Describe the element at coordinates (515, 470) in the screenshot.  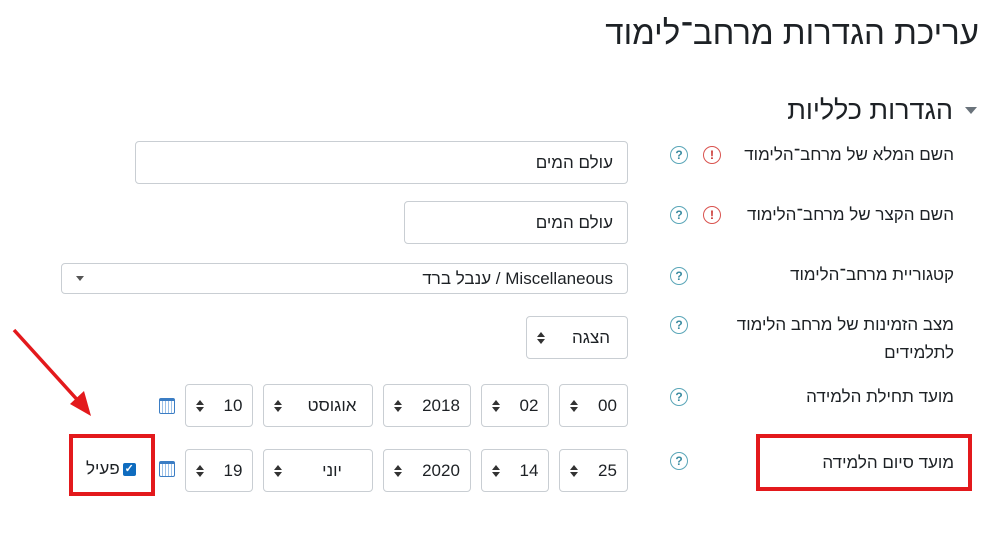
I see `enddate-monthnum-select: 14` at that location.